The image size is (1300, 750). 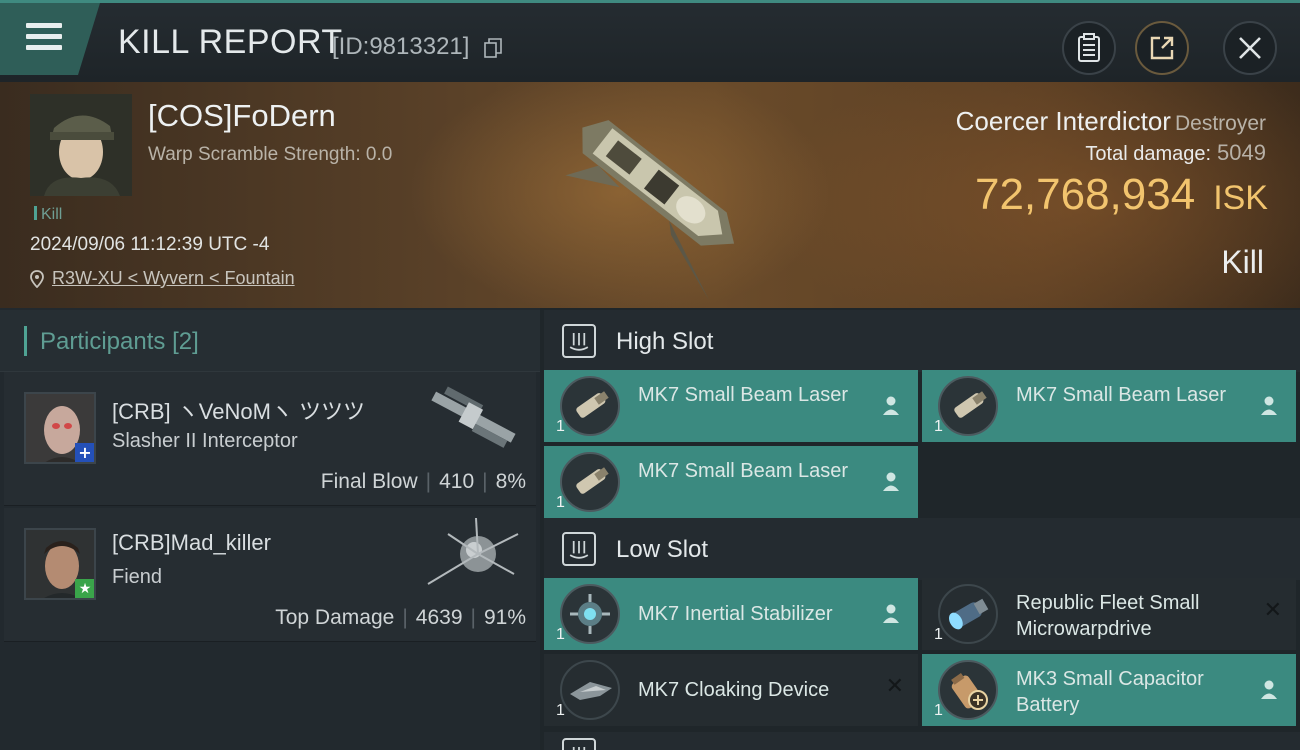 I want to click on copy-icon, so click(x=493, y=48).